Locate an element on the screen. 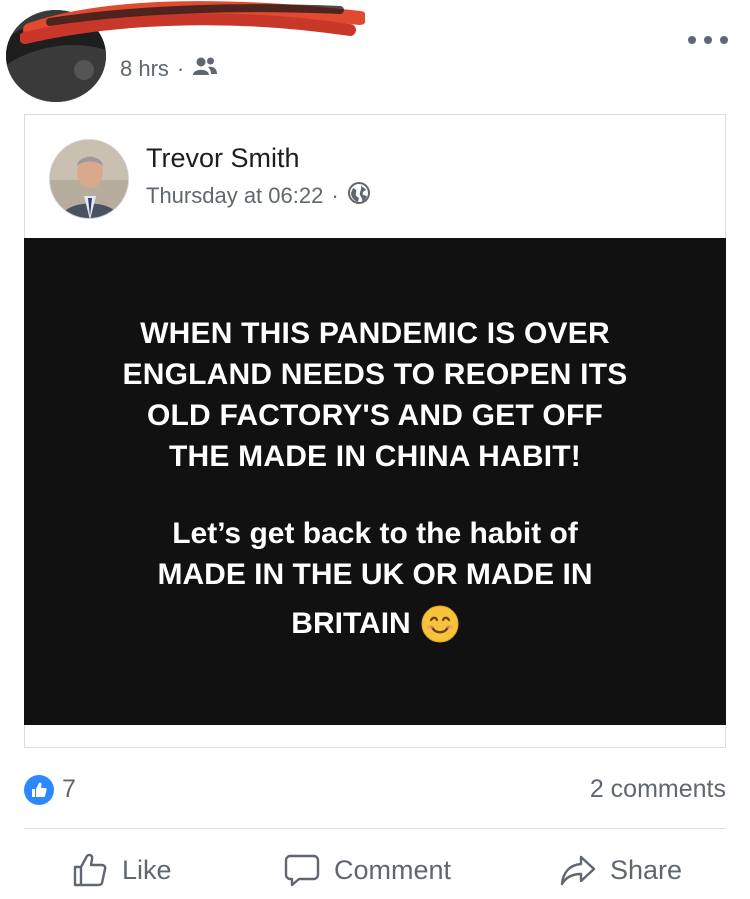 This screenshot has width=750, height=899. post-text-last-line: BRITAIN is located at coordinates (375, 623).